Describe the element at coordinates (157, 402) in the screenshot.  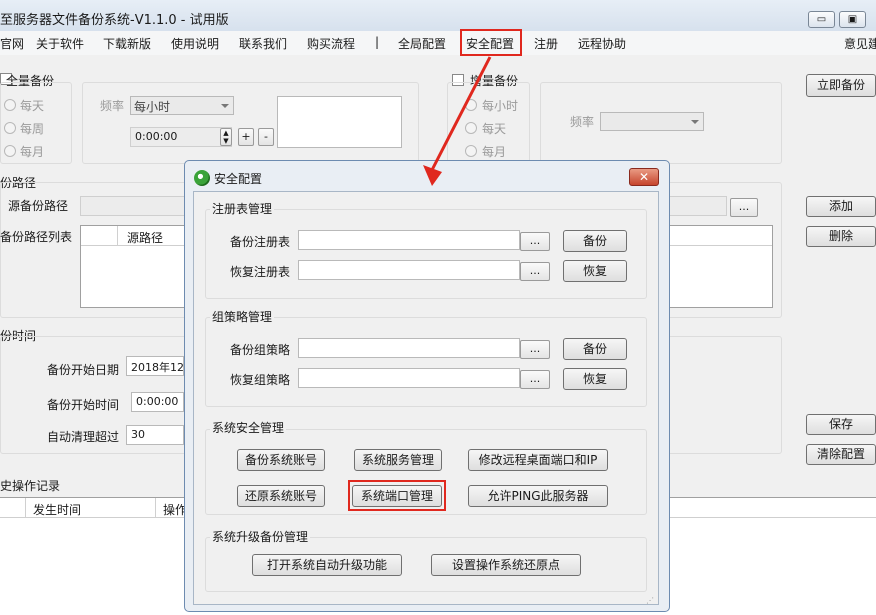
I see `start-time-input: 0:00:00` at that location.